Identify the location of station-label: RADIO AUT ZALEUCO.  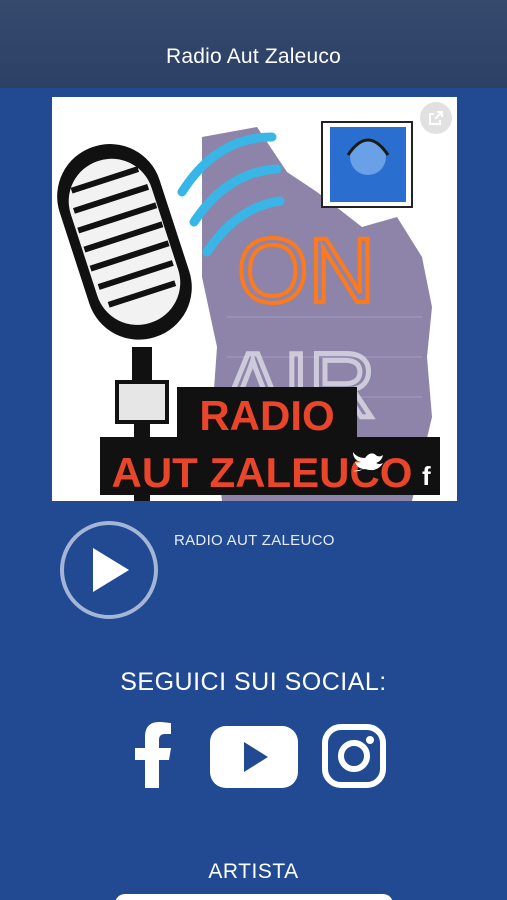
(254, 540).